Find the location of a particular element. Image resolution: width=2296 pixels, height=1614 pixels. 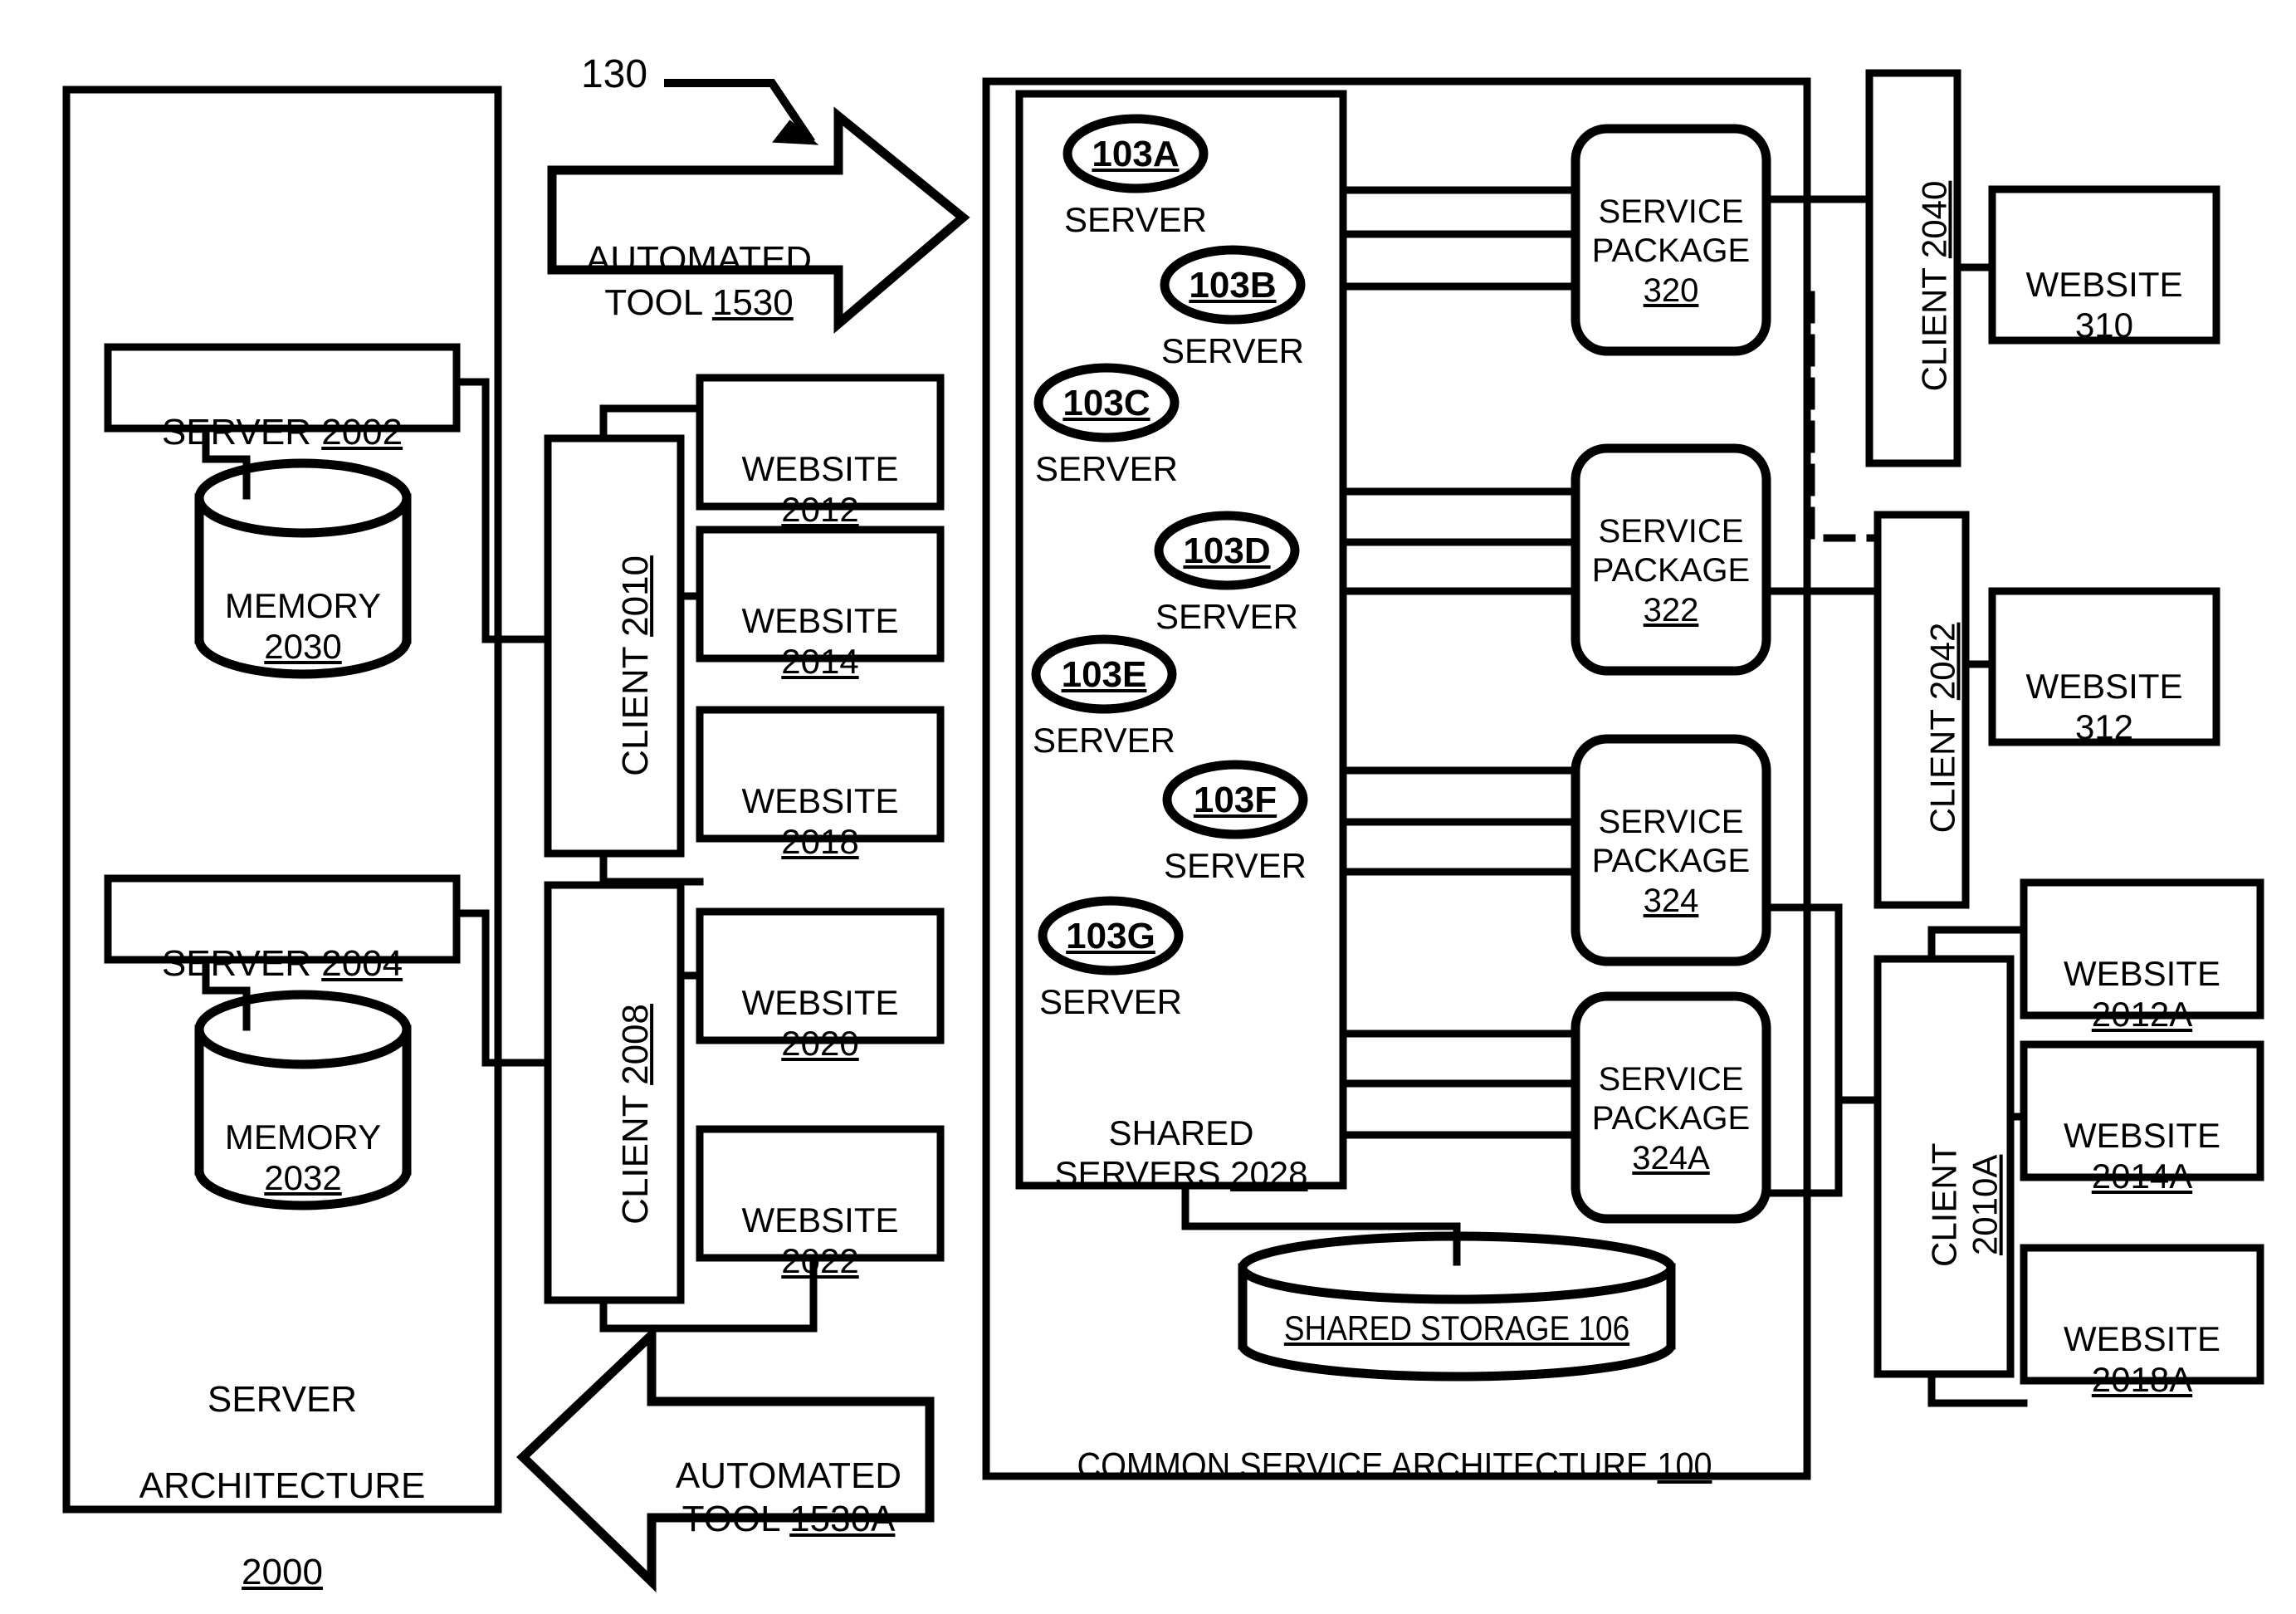

client-2008-to-website-2022-link is located at coordinates (708, 1293).